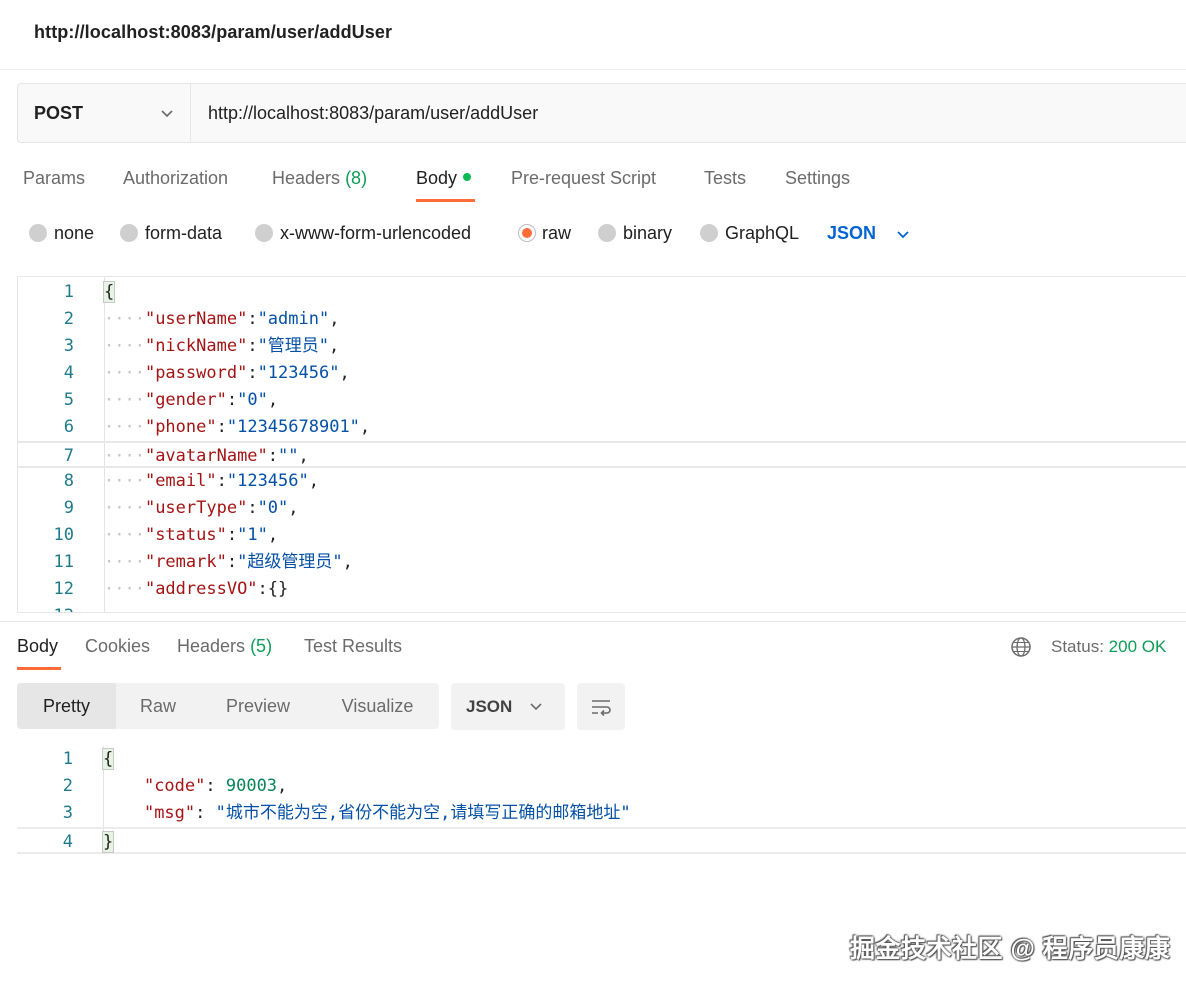 The image size is (1186, 983). I want to click on view-preview-button: Preview, so click(258, 706).